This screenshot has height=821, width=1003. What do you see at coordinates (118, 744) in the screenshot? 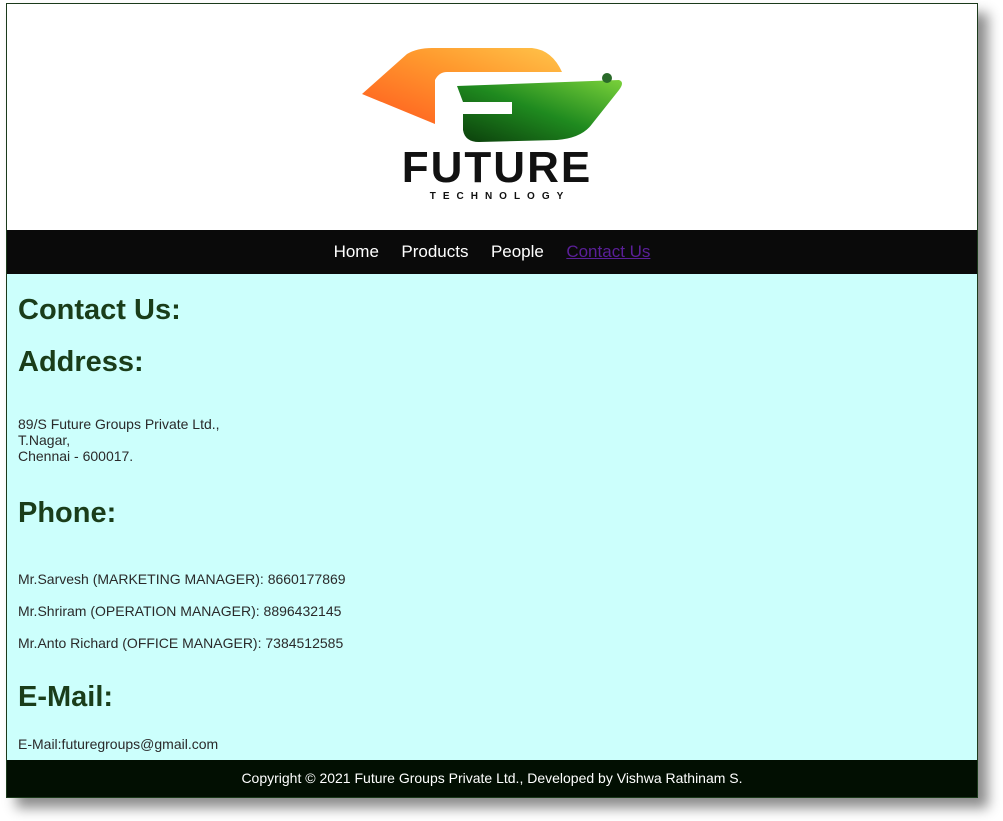
I see `email-text: E-Mail:futuregroups@gmail.com` at bounding box center [118, 744].